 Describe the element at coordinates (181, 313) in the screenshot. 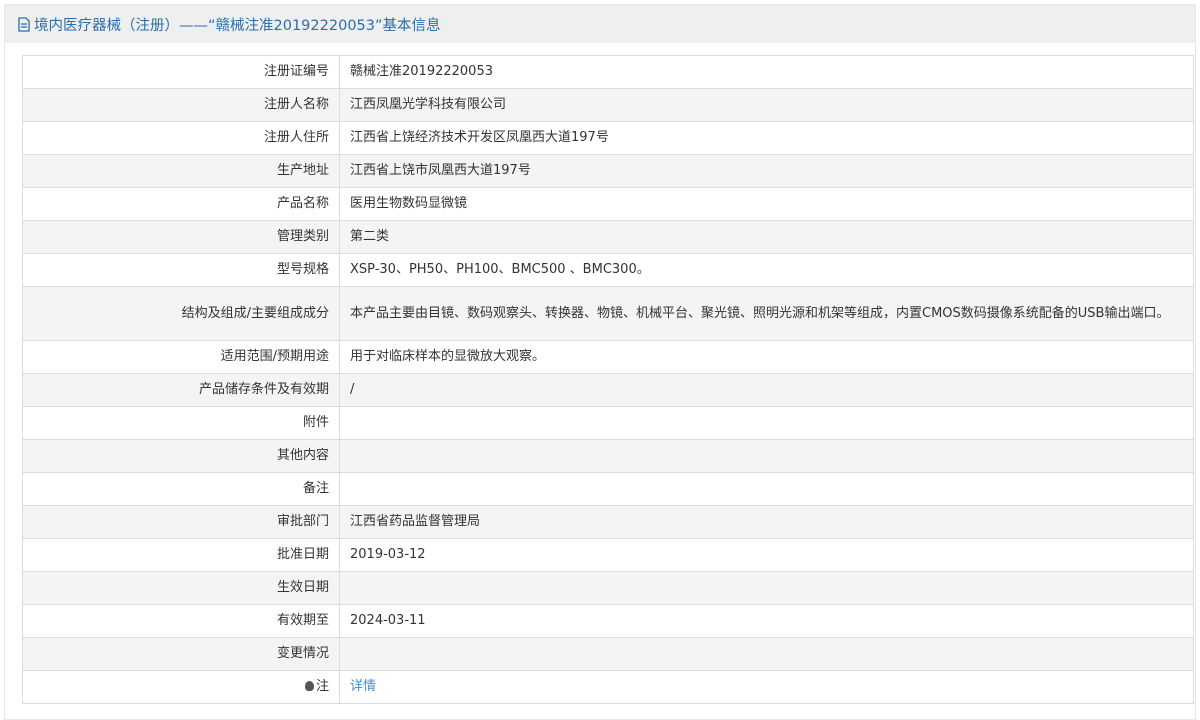

I see `field-label: 结构及组成/主要组成成分` at that location.